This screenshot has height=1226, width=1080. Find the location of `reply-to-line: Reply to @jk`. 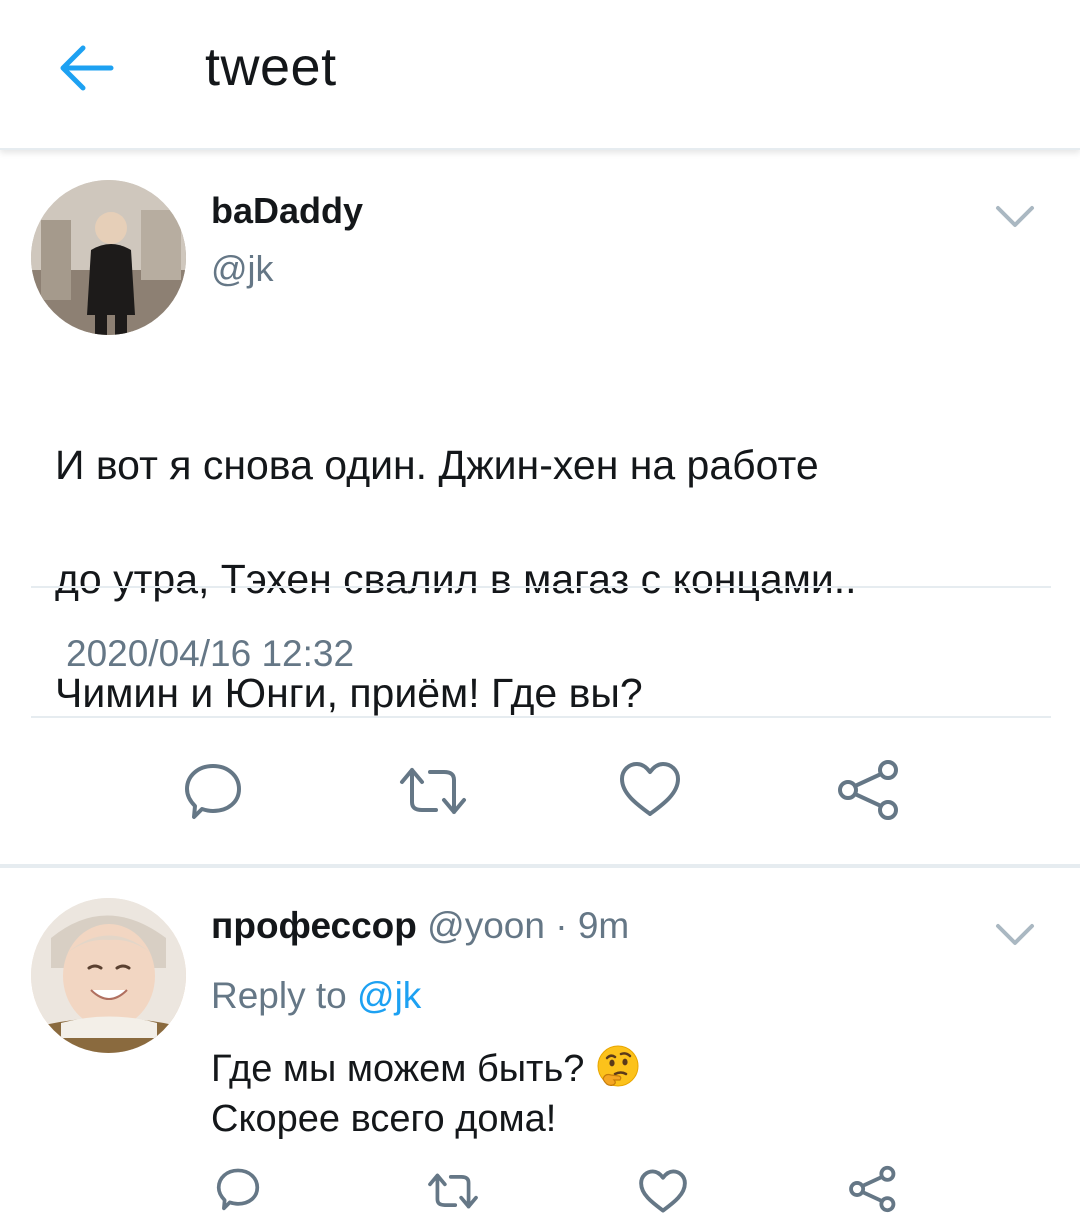

reply-to-line: Reply to @jk is located at coordinates (316, 996).